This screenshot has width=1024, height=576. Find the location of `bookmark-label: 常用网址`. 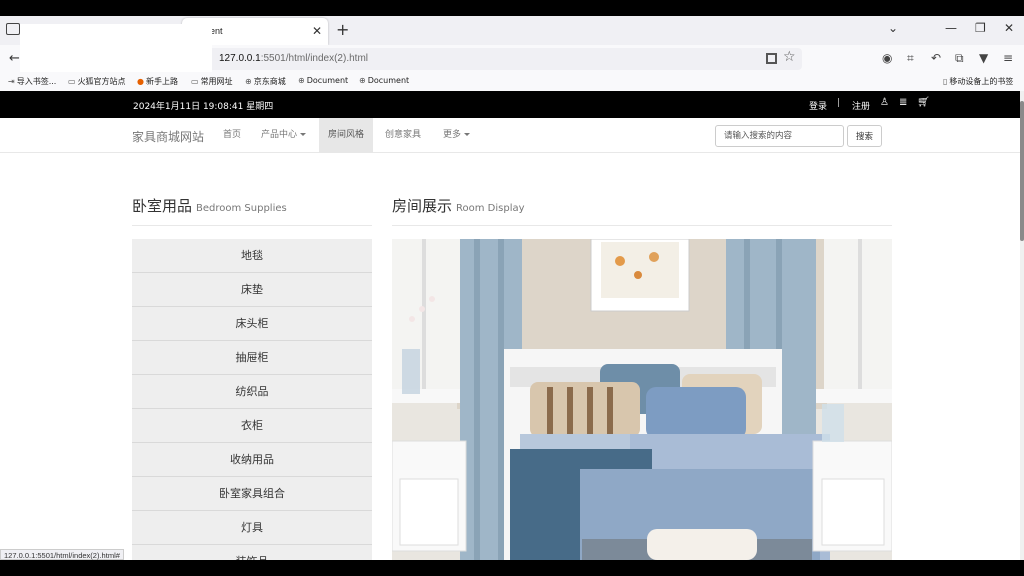

bookmark-label: 常用网址 is located at coordinates (216, 81).